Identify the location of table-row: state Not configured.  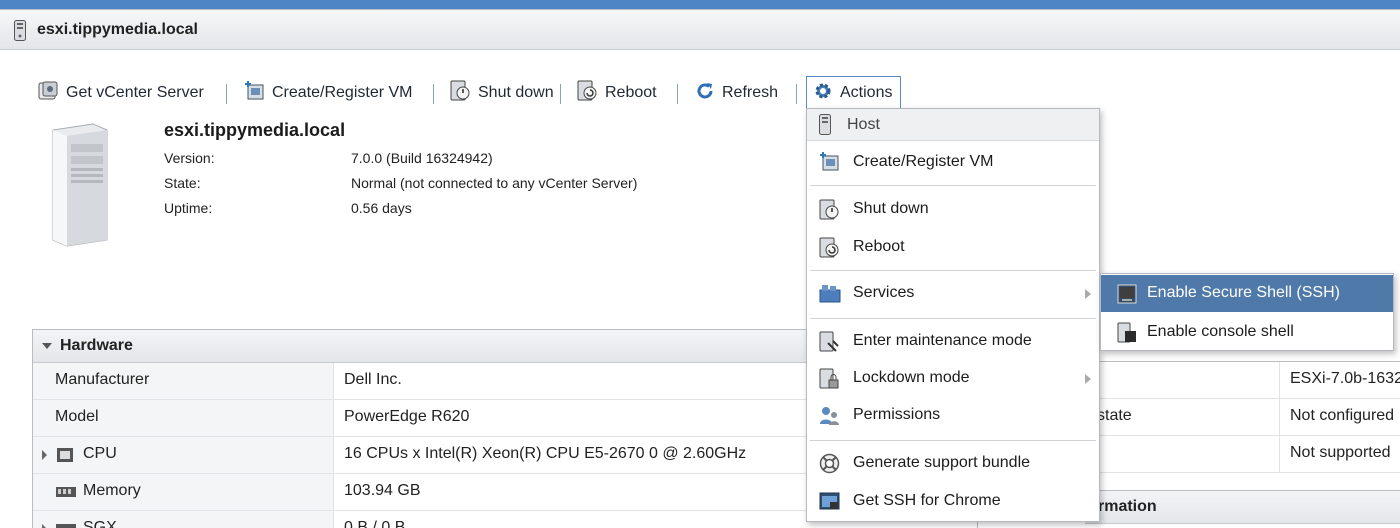
(1242, 417).